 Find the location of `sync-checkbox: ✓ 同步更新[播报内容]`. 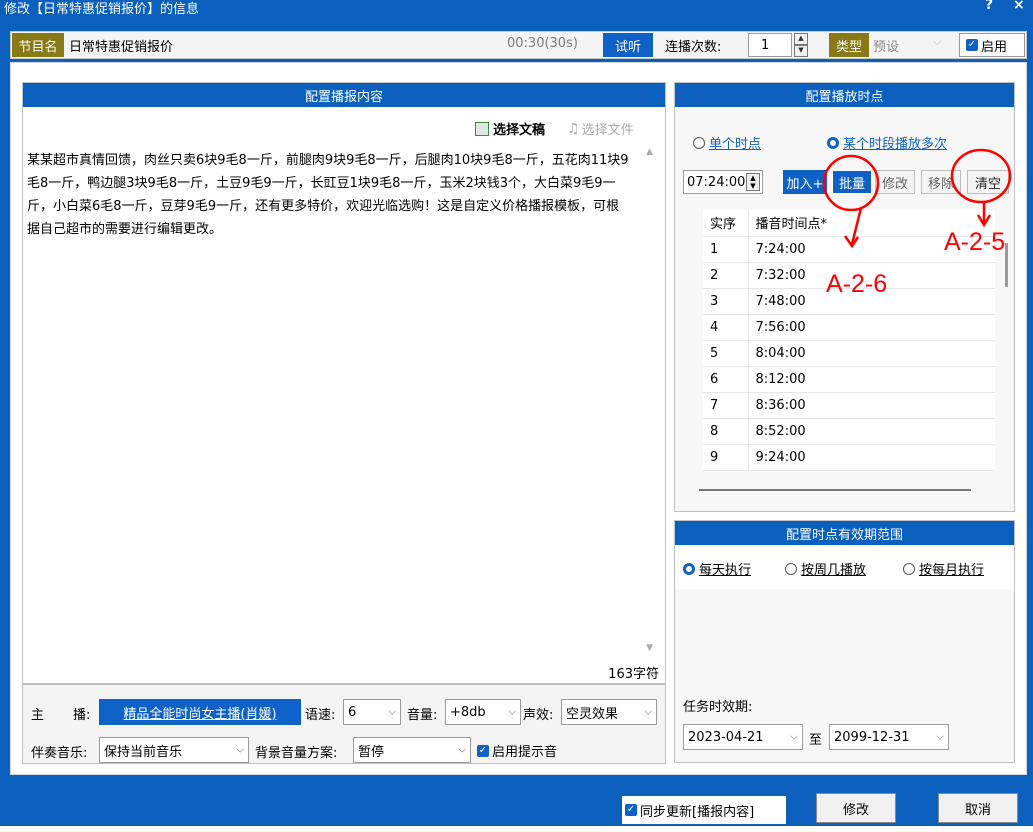

sync-checkbox: ✓ 同步更新[播报内容] is located at coordinates (704, 810).